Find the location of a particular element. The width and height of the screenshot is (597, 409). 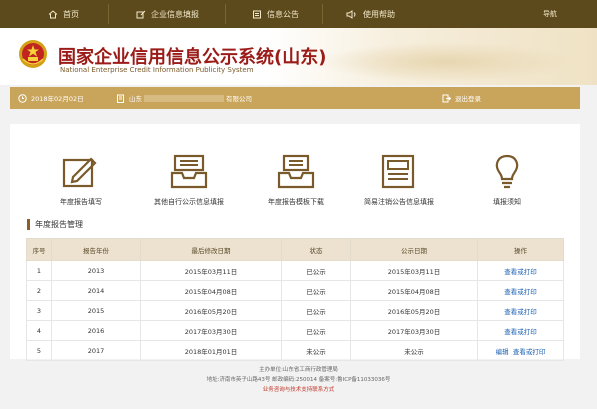

edit-link: 编辑 is located at coordinates (502, 352).